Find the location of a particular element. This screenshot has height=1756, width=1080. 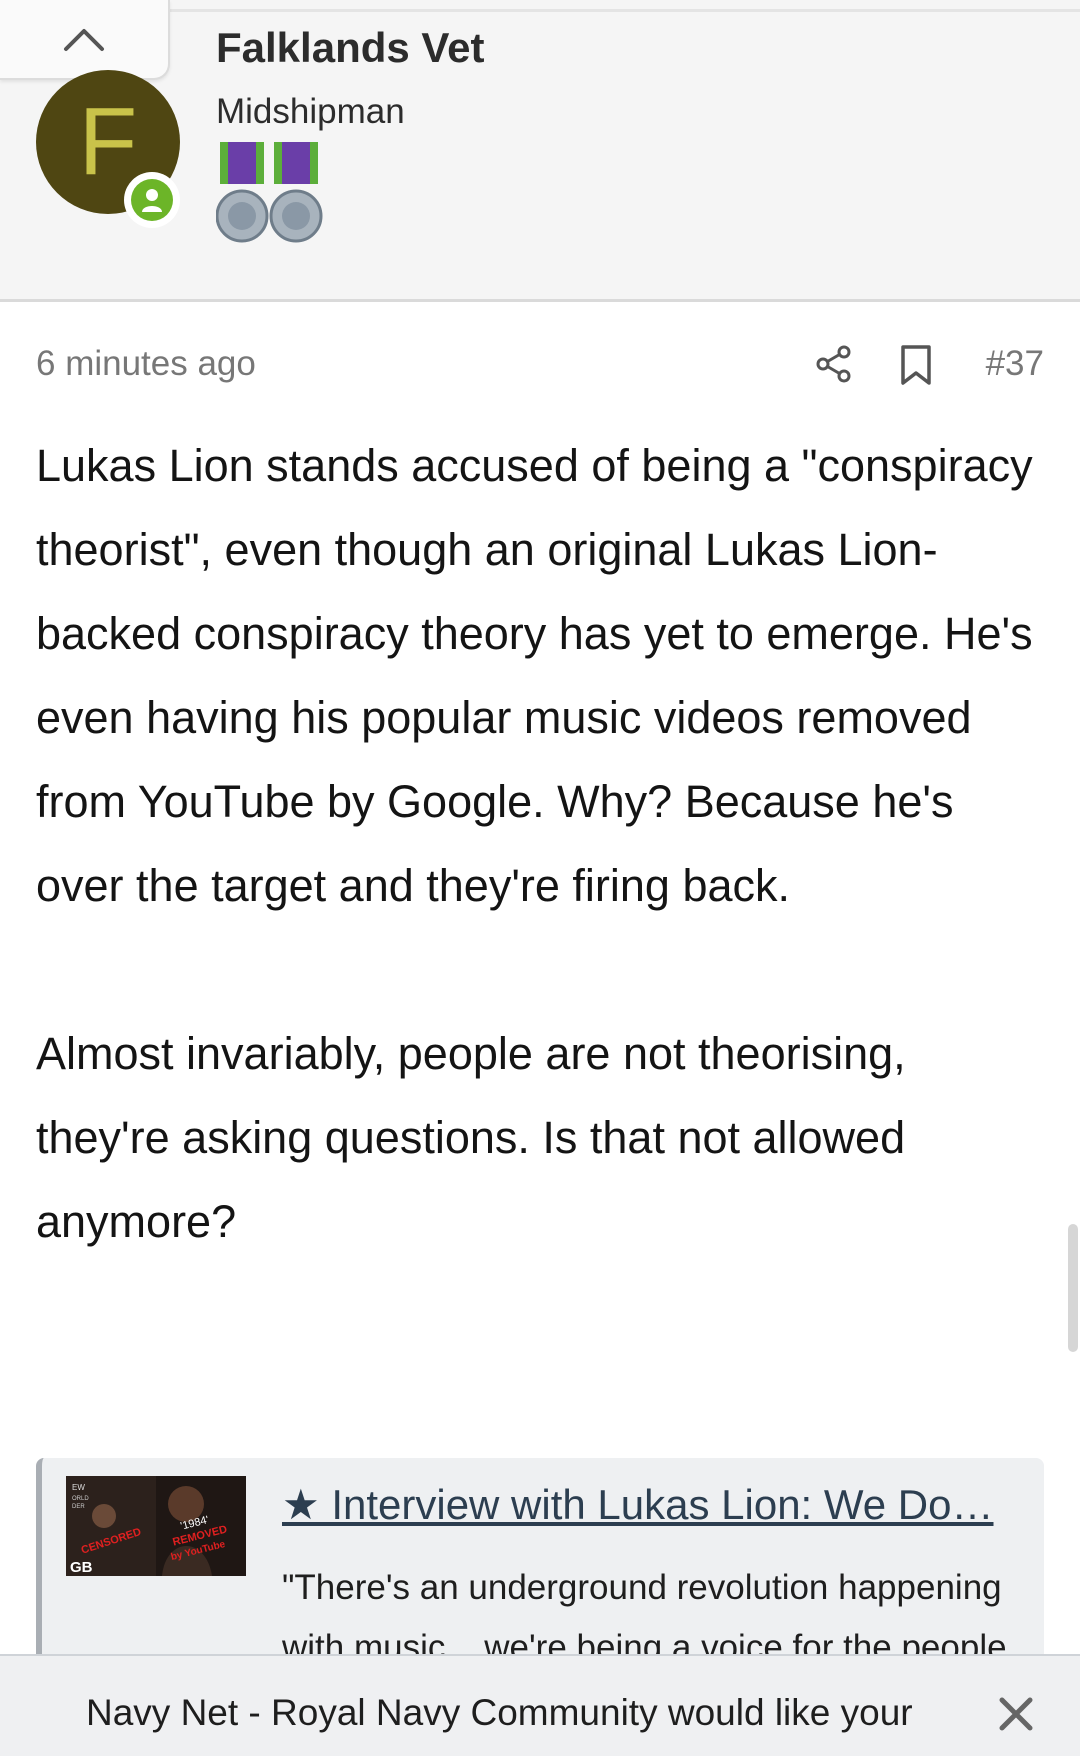

user-icon is located at coordinates (152, 200).